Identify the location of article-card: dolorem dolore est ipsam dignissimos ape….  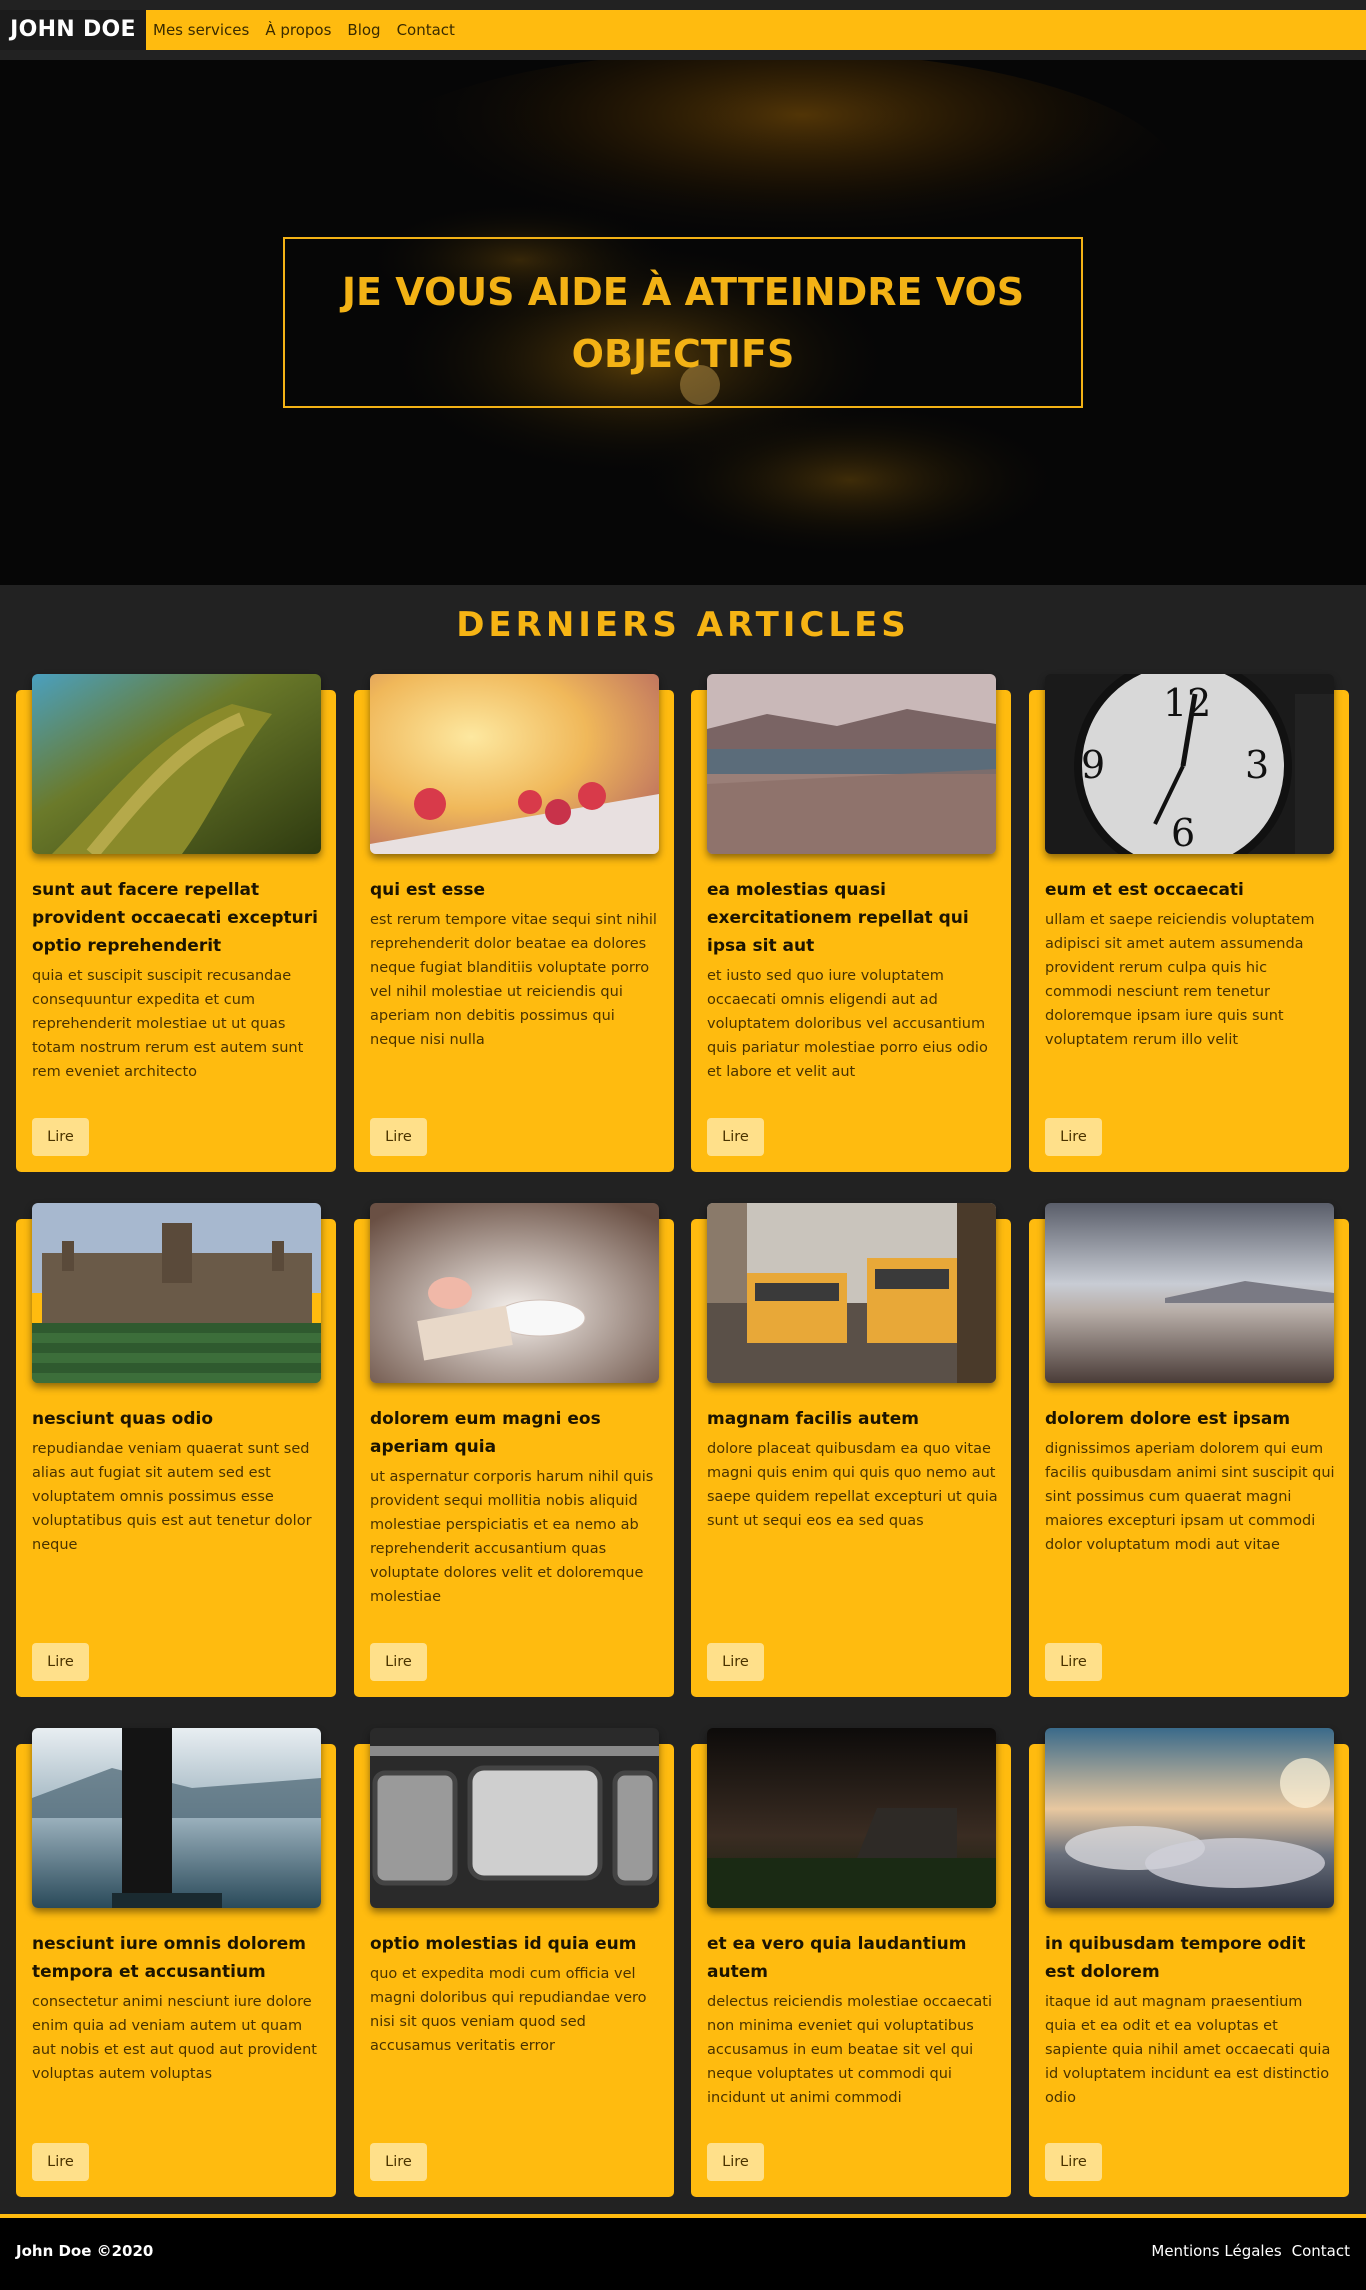
(1189, 1450).